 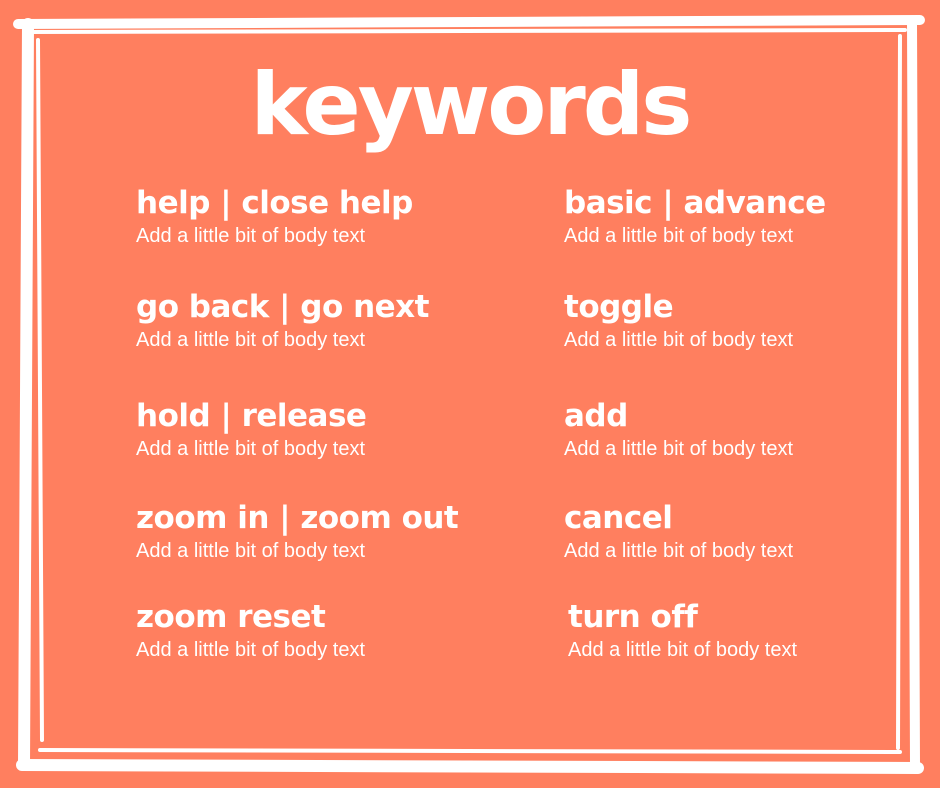 I want to click on keyword-label: toggle, so click(x=619, y=307).